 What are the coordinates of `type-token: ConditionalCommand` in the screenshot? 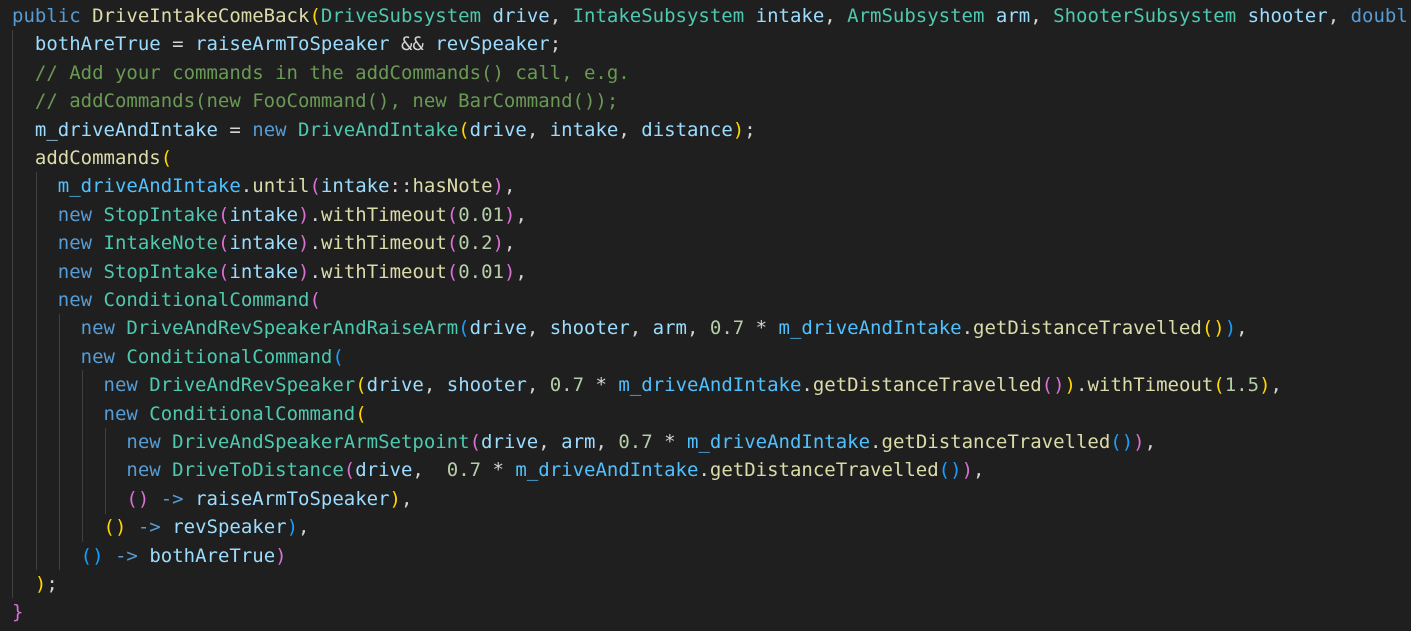 It's located at (229, 356).